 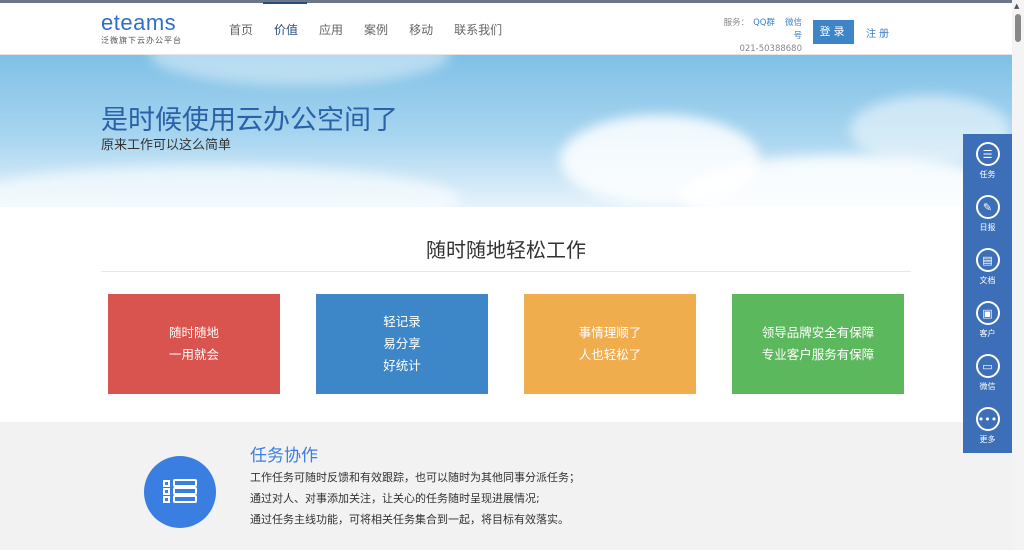 I want to click on side-label: 文档, so click(x=987, y=280).